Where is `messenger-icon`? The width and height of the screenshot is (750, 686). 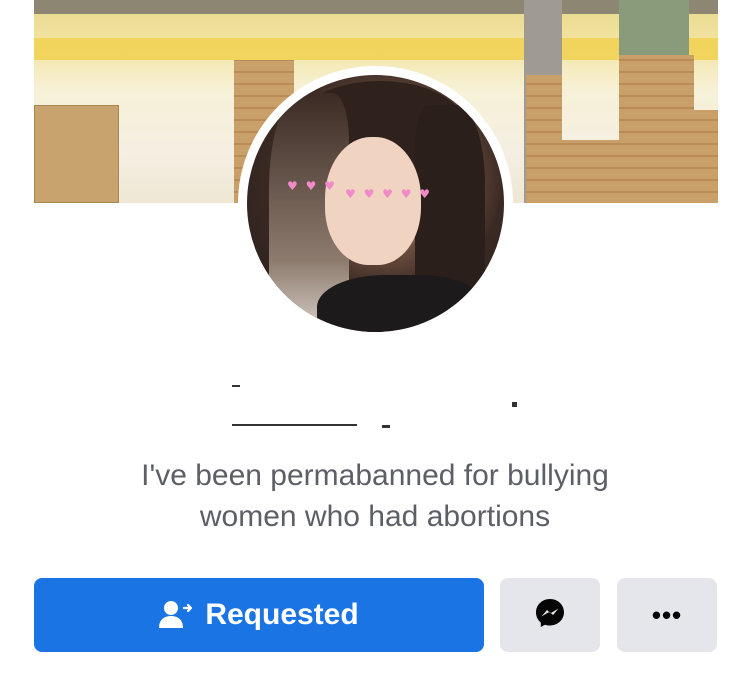
messenger-icon is located at coordinates (550, 615).